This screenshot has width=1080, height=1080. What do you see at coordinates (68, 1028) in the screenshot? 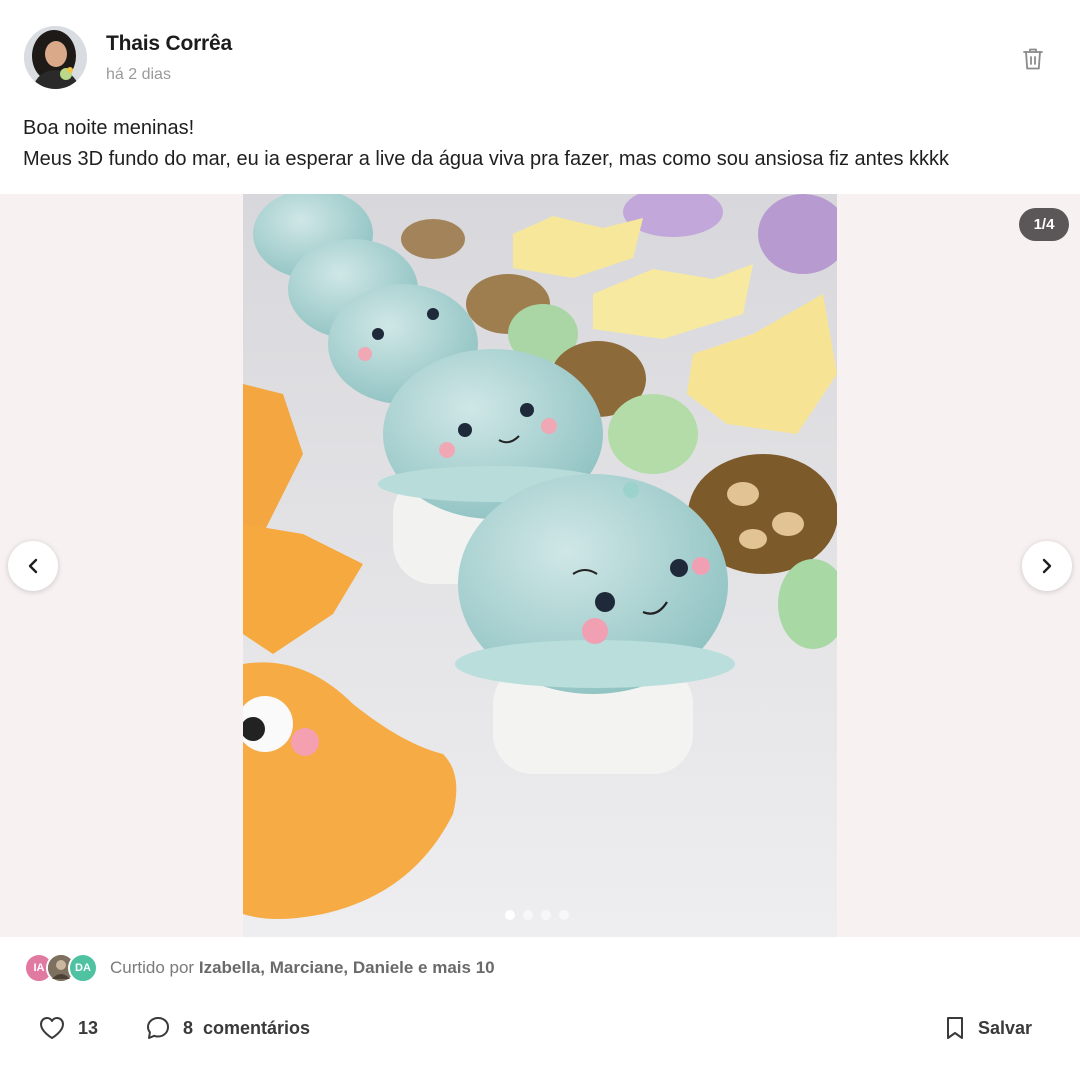
I see `like-button: 13` at bounding box center [68, 1028].